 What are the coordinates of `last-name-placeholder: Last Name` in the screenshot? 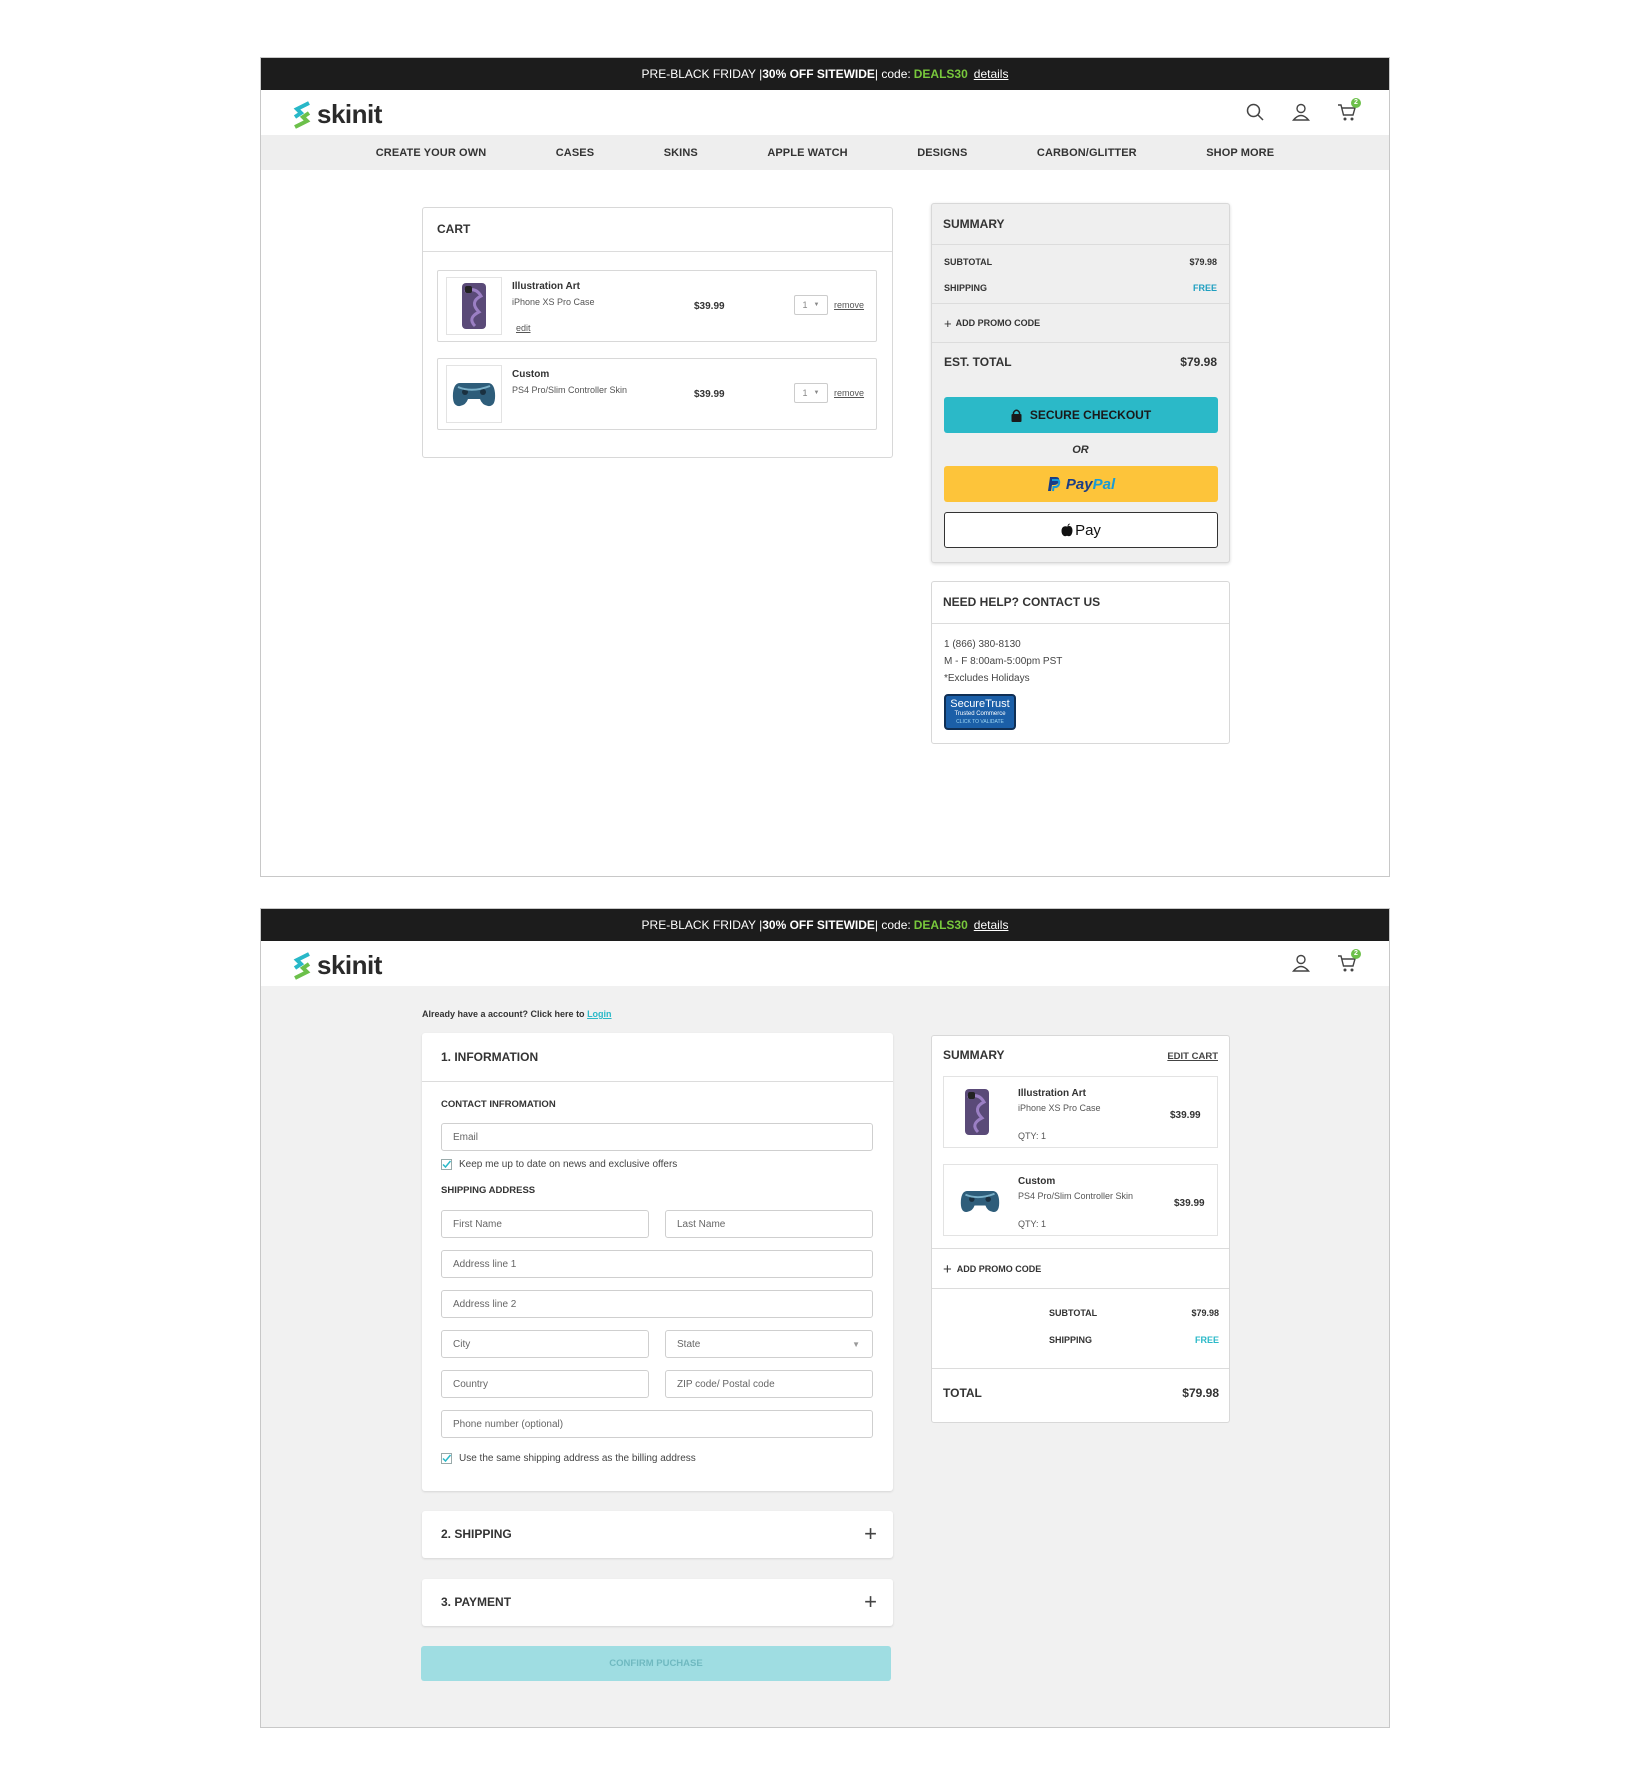 It's located at (701, 1224).